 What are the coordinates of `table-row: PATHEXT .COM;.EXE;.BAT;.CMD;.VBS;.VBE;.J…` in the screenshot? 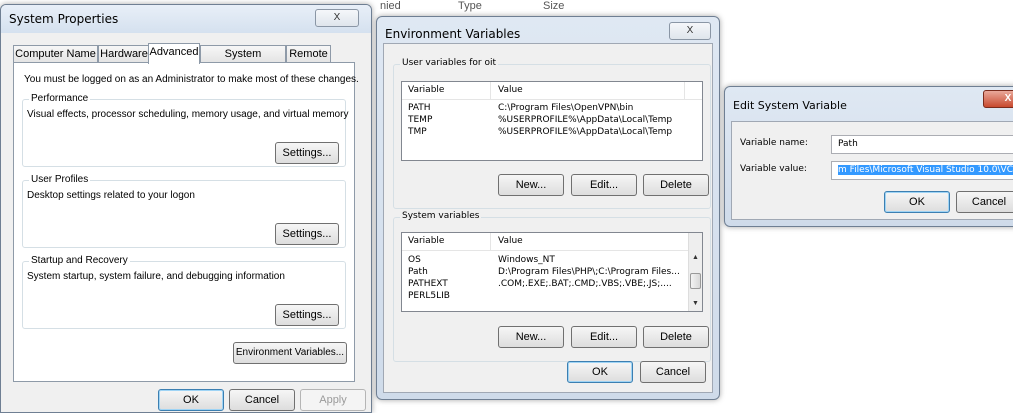 It's located at (552, 285).